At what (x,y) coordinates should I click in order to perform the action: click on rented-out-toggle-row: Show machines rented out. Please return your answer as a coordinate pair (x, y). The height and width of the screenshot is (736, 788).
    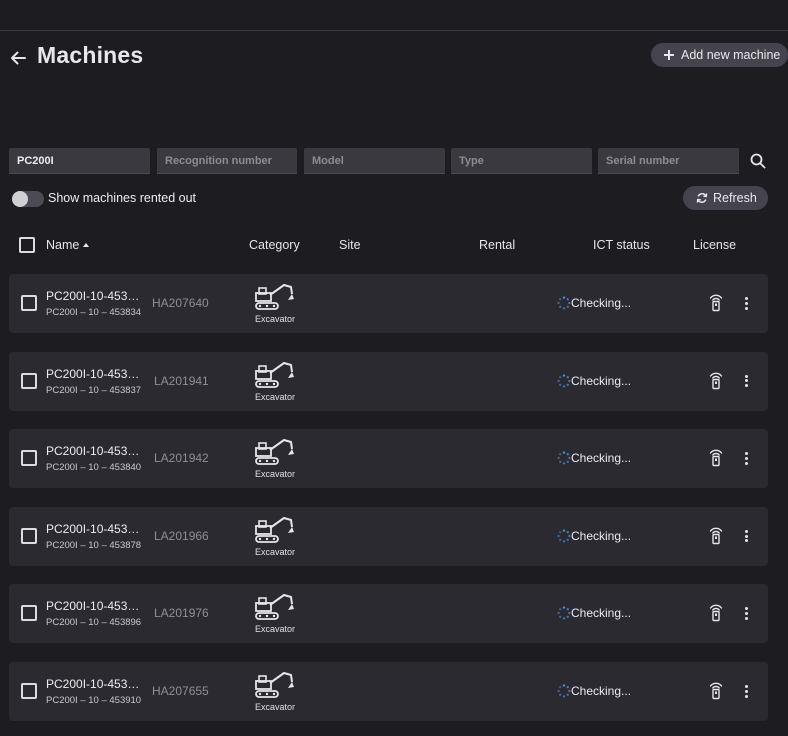
    Looking at the image, I should click on (162, 199).